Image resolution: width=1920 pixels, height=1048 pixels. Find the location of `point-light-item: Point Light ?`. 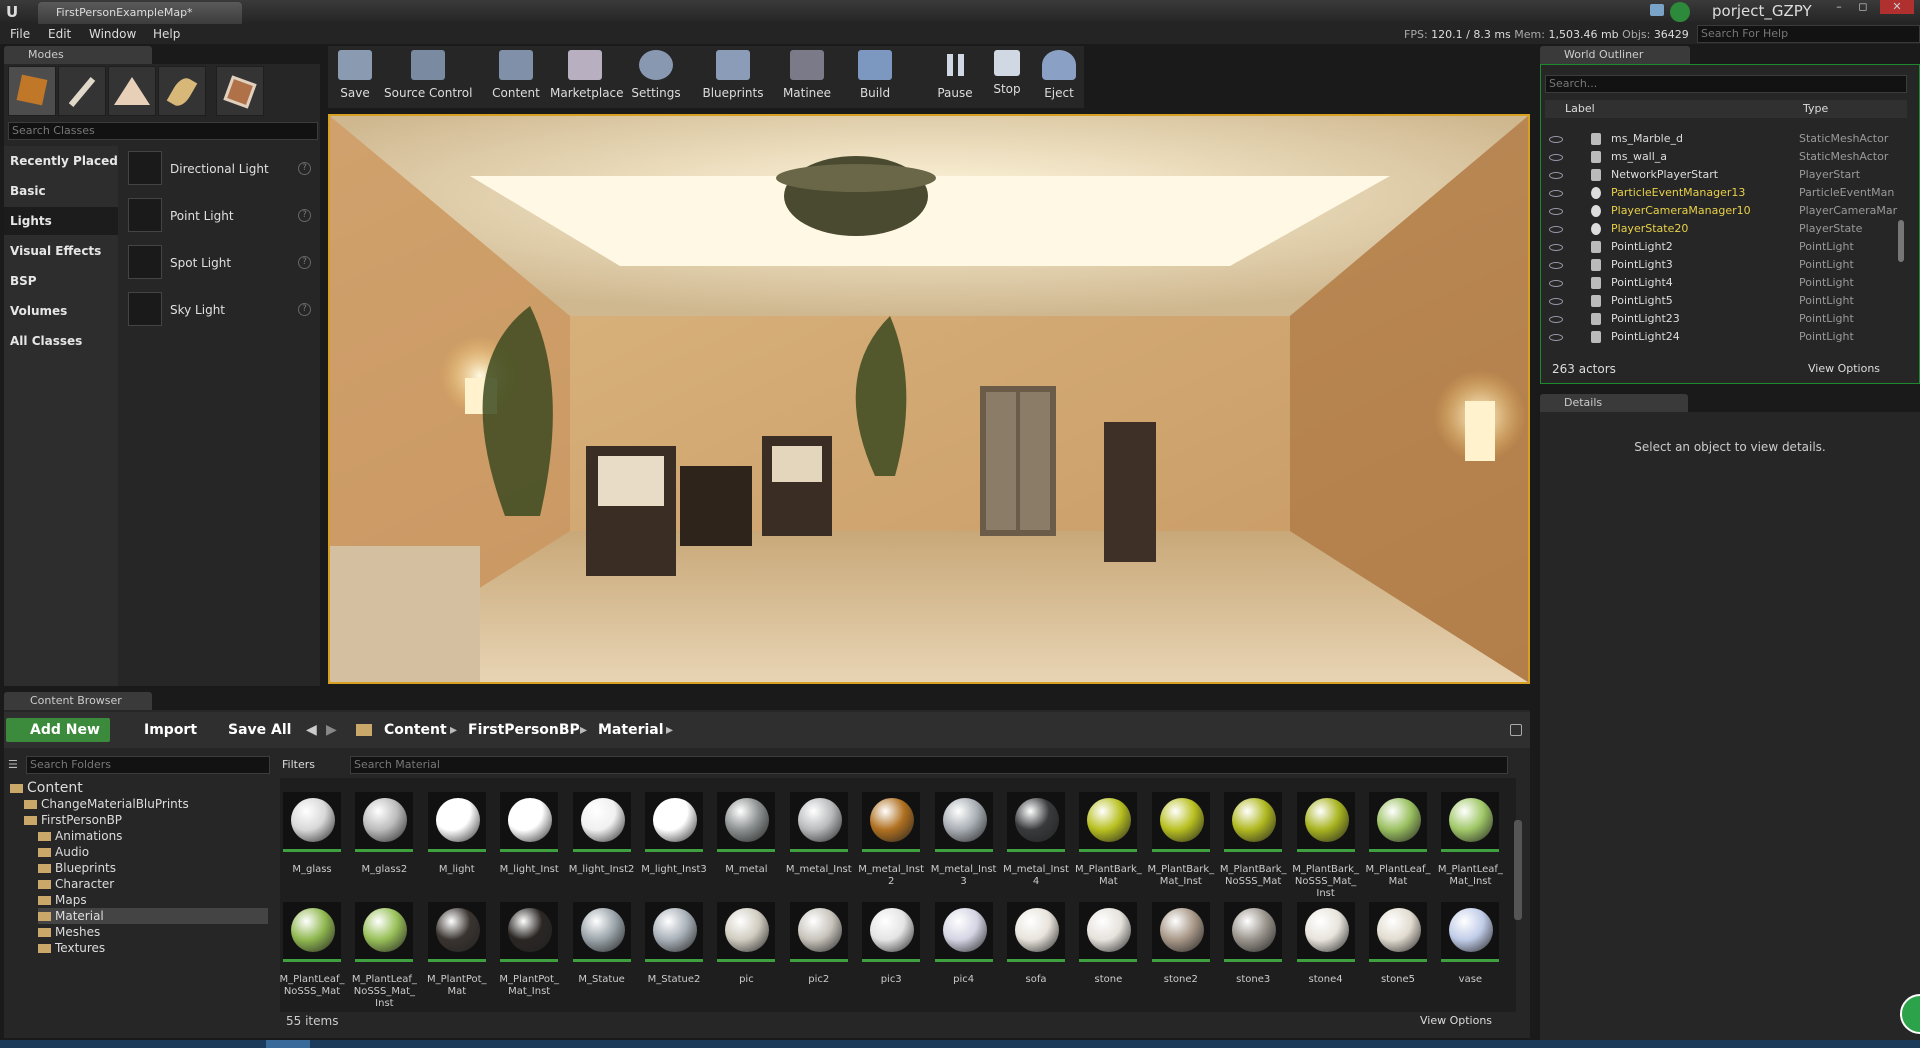

point-light-item: Point Light ? is located at coordinates (220, 216).